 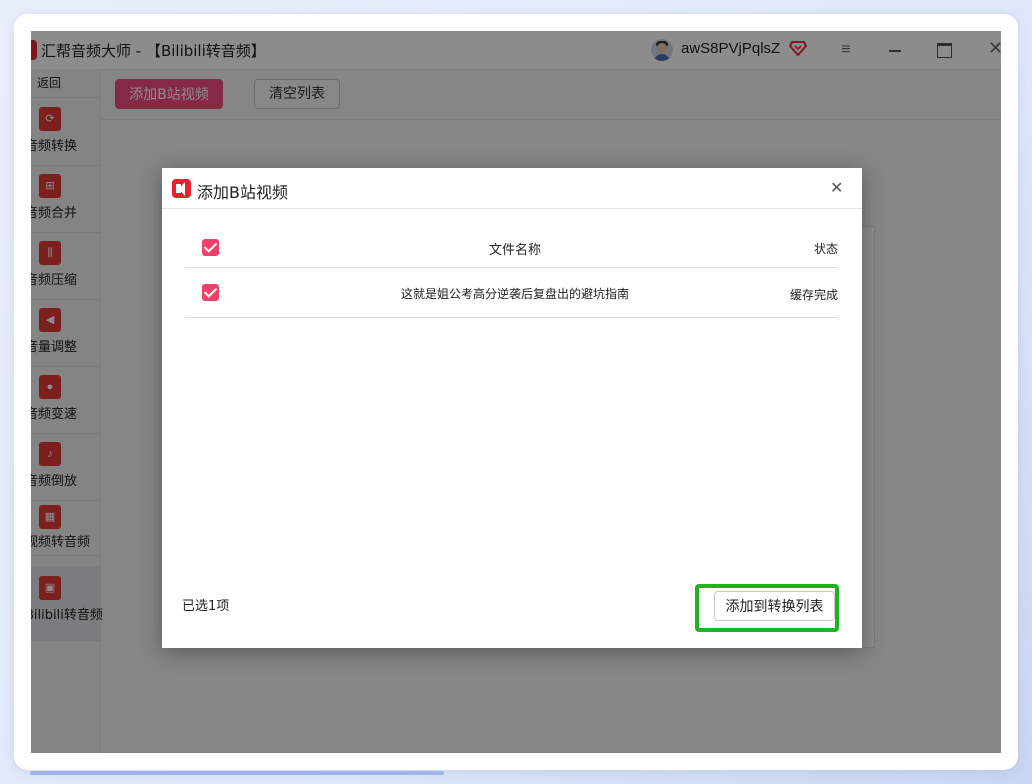 I want to click on file-name-cell: 这就是姐公考高分逆袭后复盘出的避坑指南, so click(x=514, y=294).